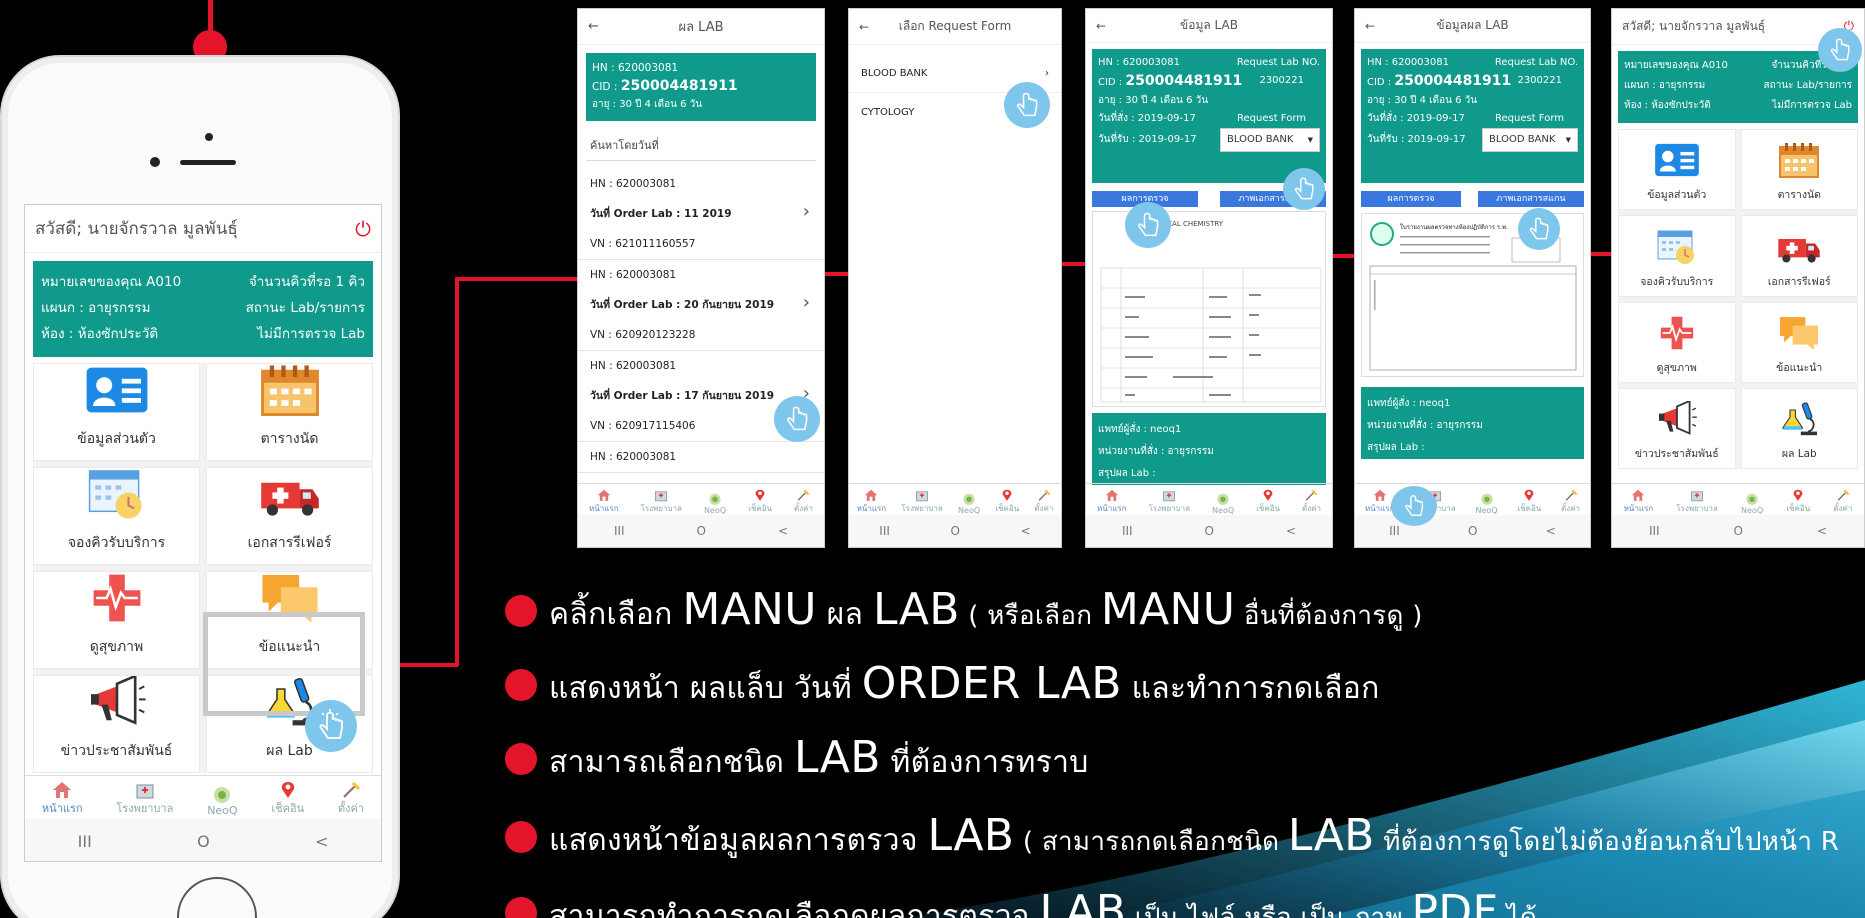 The height and width of the screenshot is (918, 1865). I want to click on connector-line, so click(837, 274).